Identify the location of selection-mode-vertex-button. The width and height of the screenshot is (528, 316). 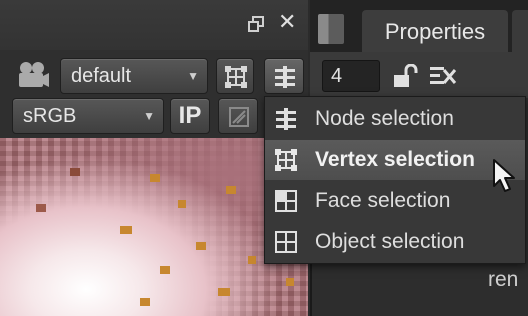
(235, 76).